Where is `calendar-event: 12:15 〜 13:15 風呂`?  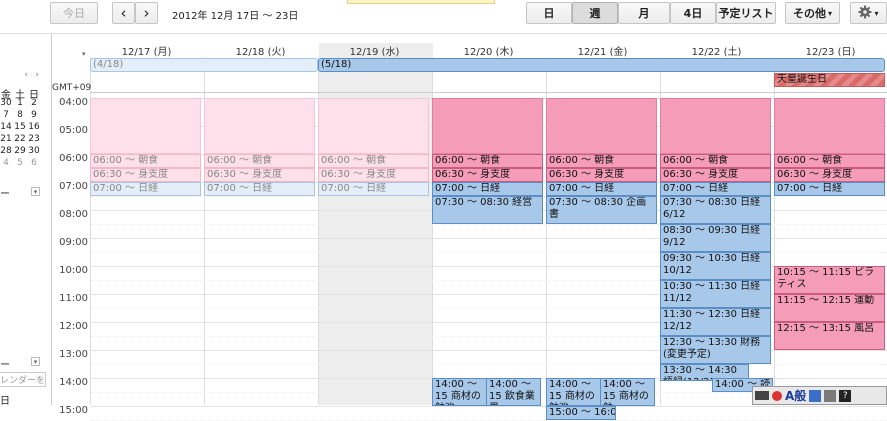
calendar-event: 12:15 〜 13:15 風呂 is located at coordinates (829, 336).